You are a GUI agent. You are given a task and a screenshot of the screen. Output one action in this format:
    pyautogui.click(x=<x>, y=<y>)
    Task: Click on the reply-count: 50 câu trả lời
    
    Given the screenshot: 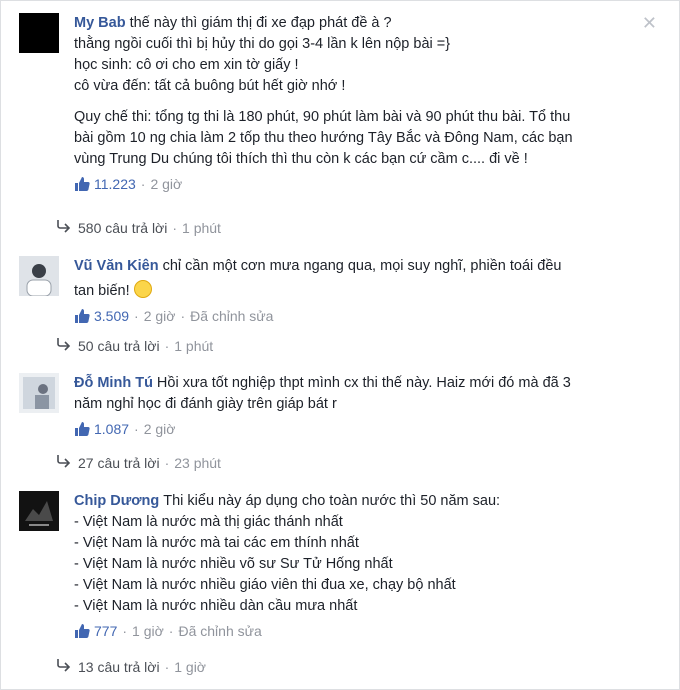 What is the action you would take?
    pyautogui.click(x=119, y=346)
    